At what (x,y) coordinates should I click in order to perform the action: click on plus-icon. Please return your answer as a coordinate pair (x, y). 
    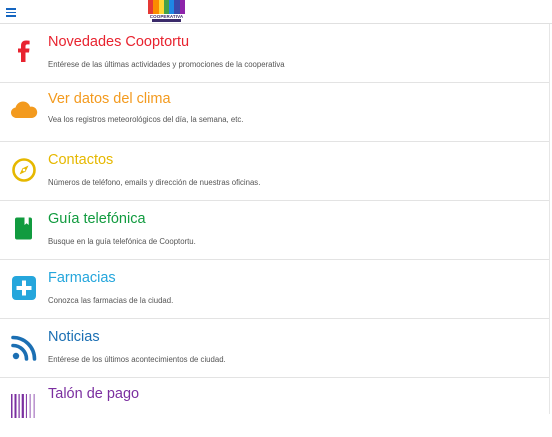
    Looking at the image, I should click on (24, 288).